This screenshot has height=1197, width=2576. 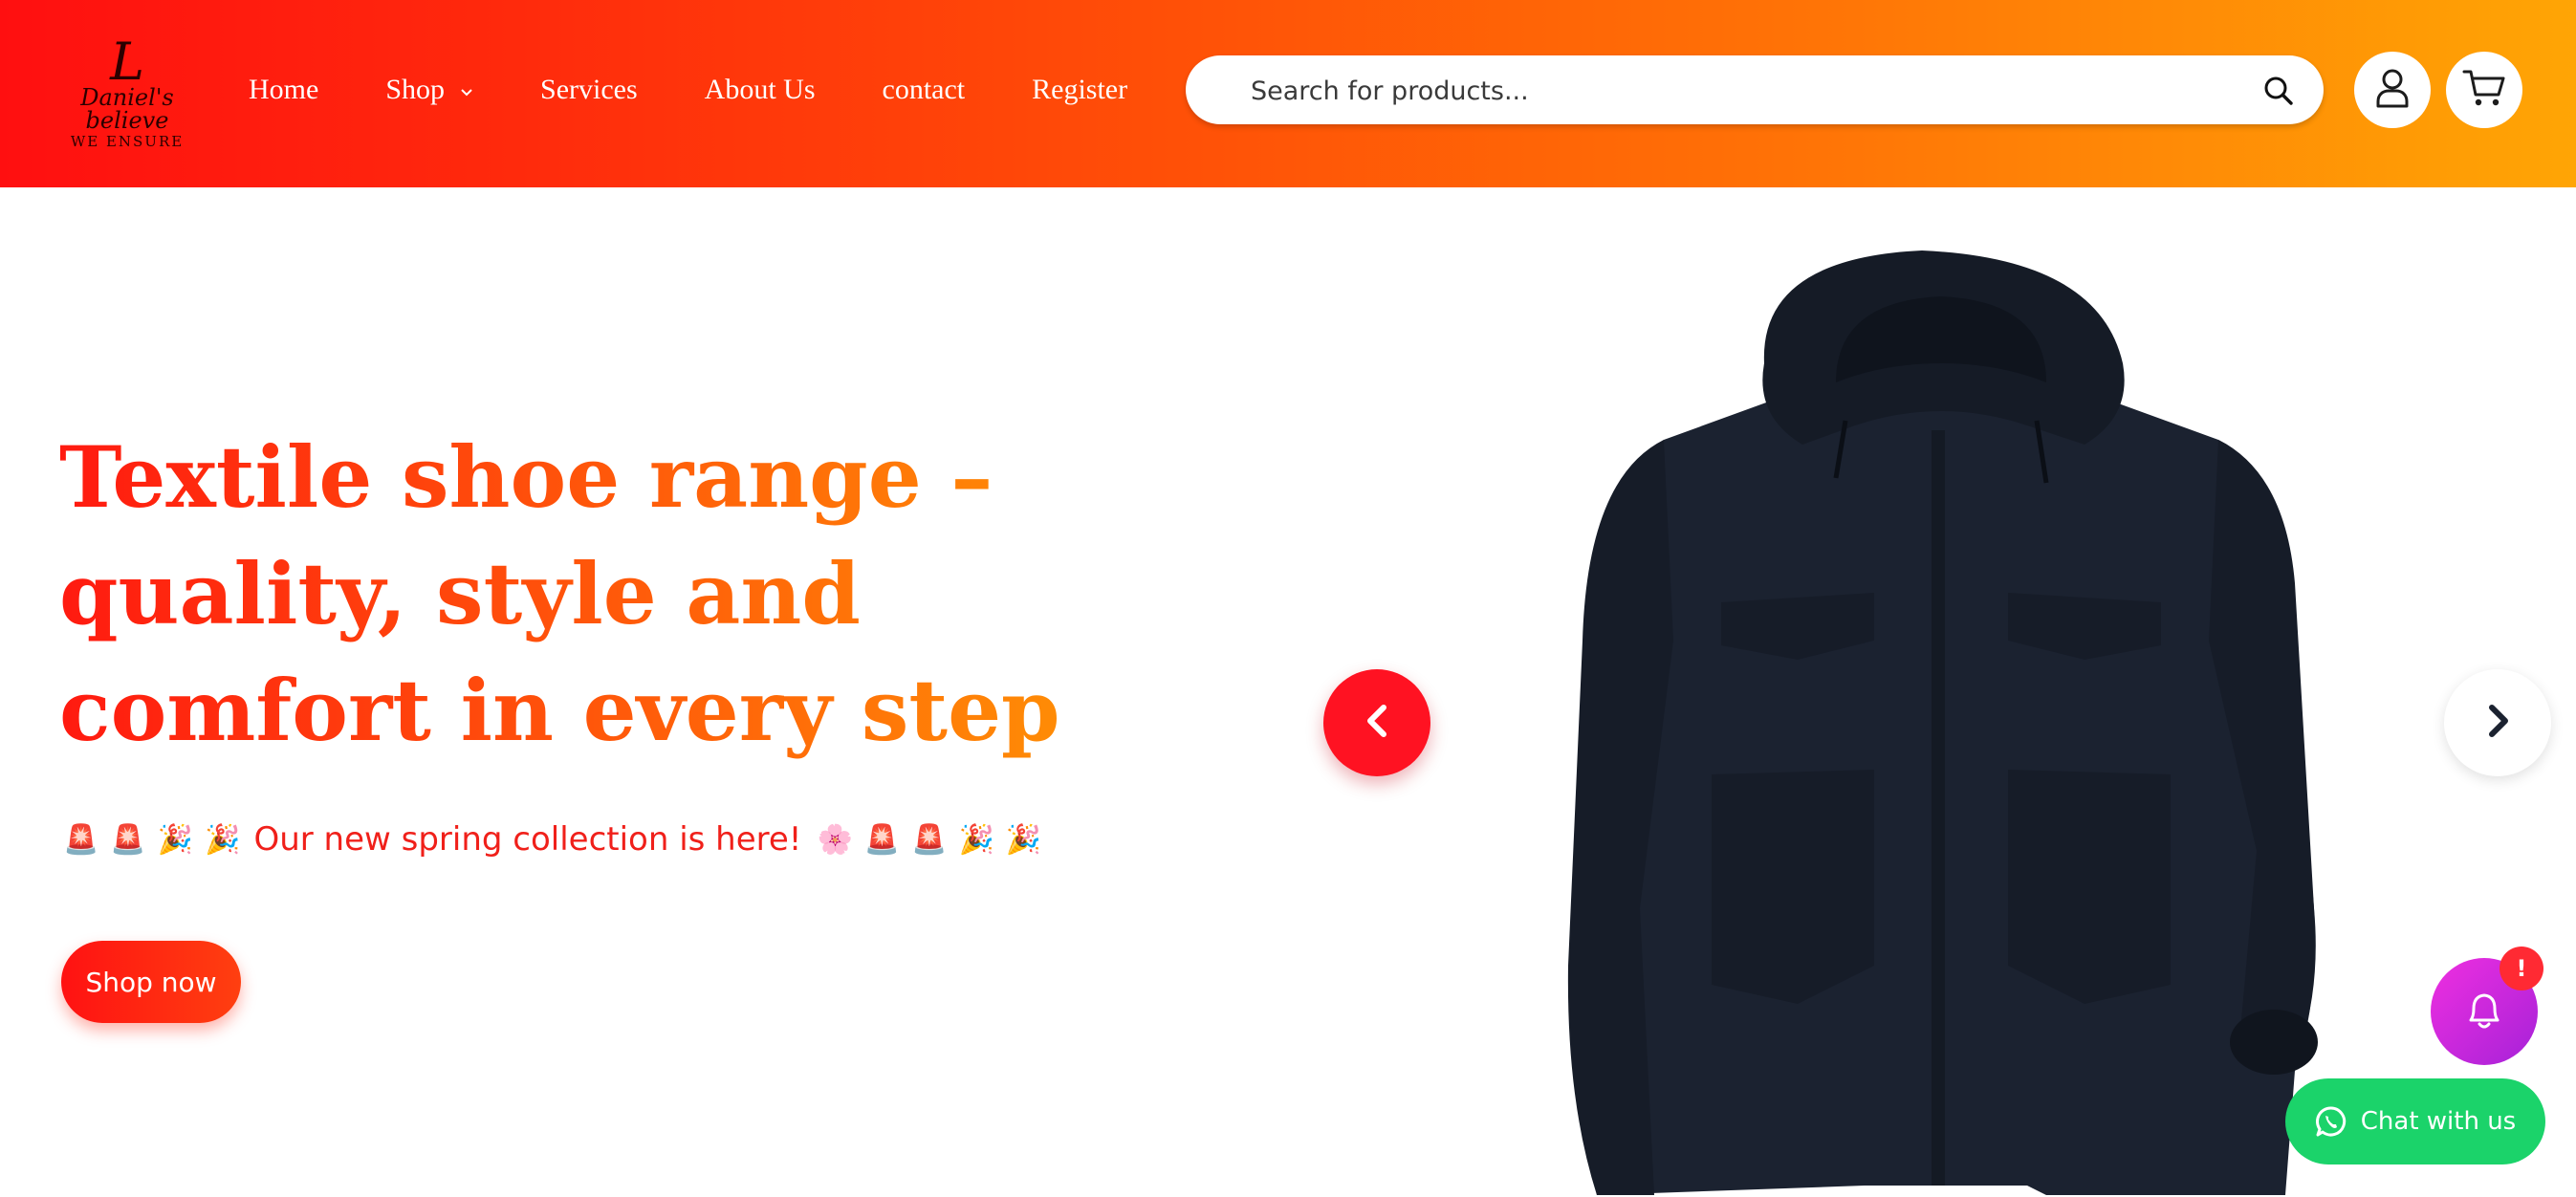 What do you see at coordinates (1729, 91) in the screenshot?
I see `search-input` at bounding box center [1729, 91].